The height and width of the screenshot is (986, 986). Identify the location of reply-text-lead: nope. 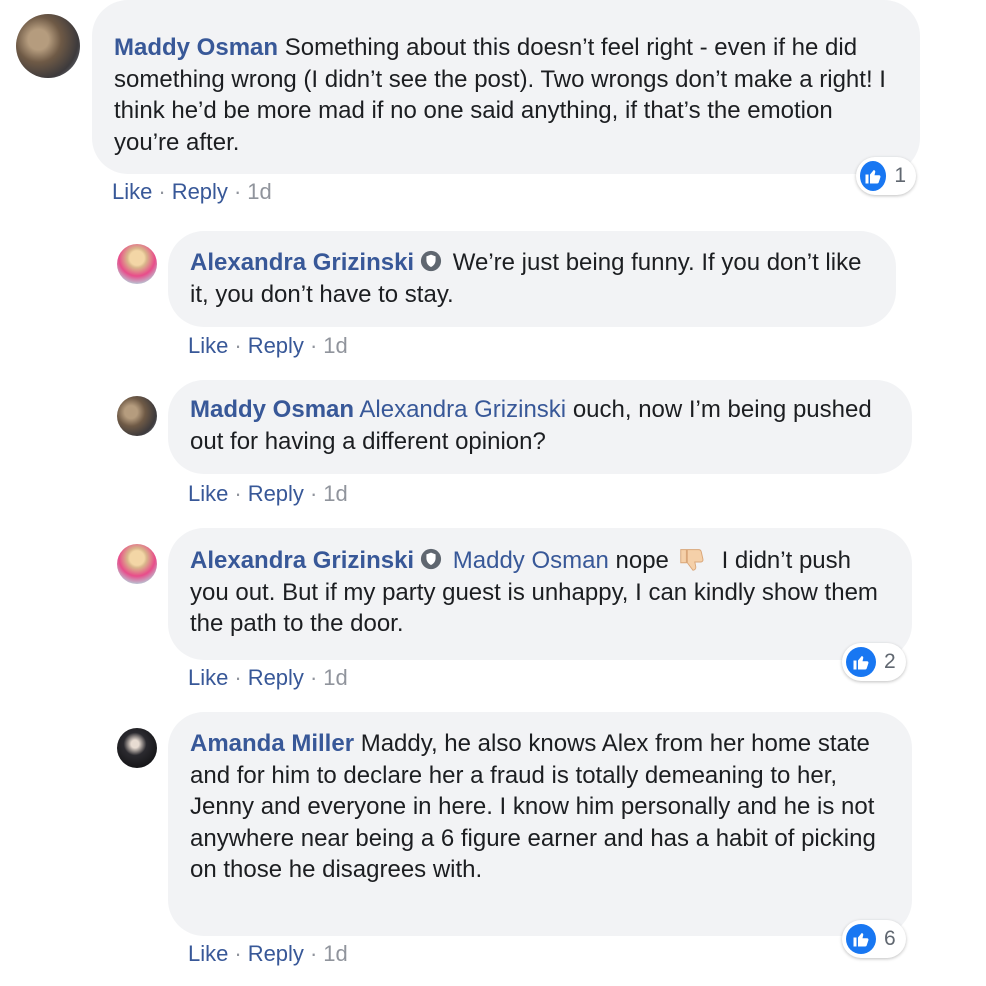
(642, 560).